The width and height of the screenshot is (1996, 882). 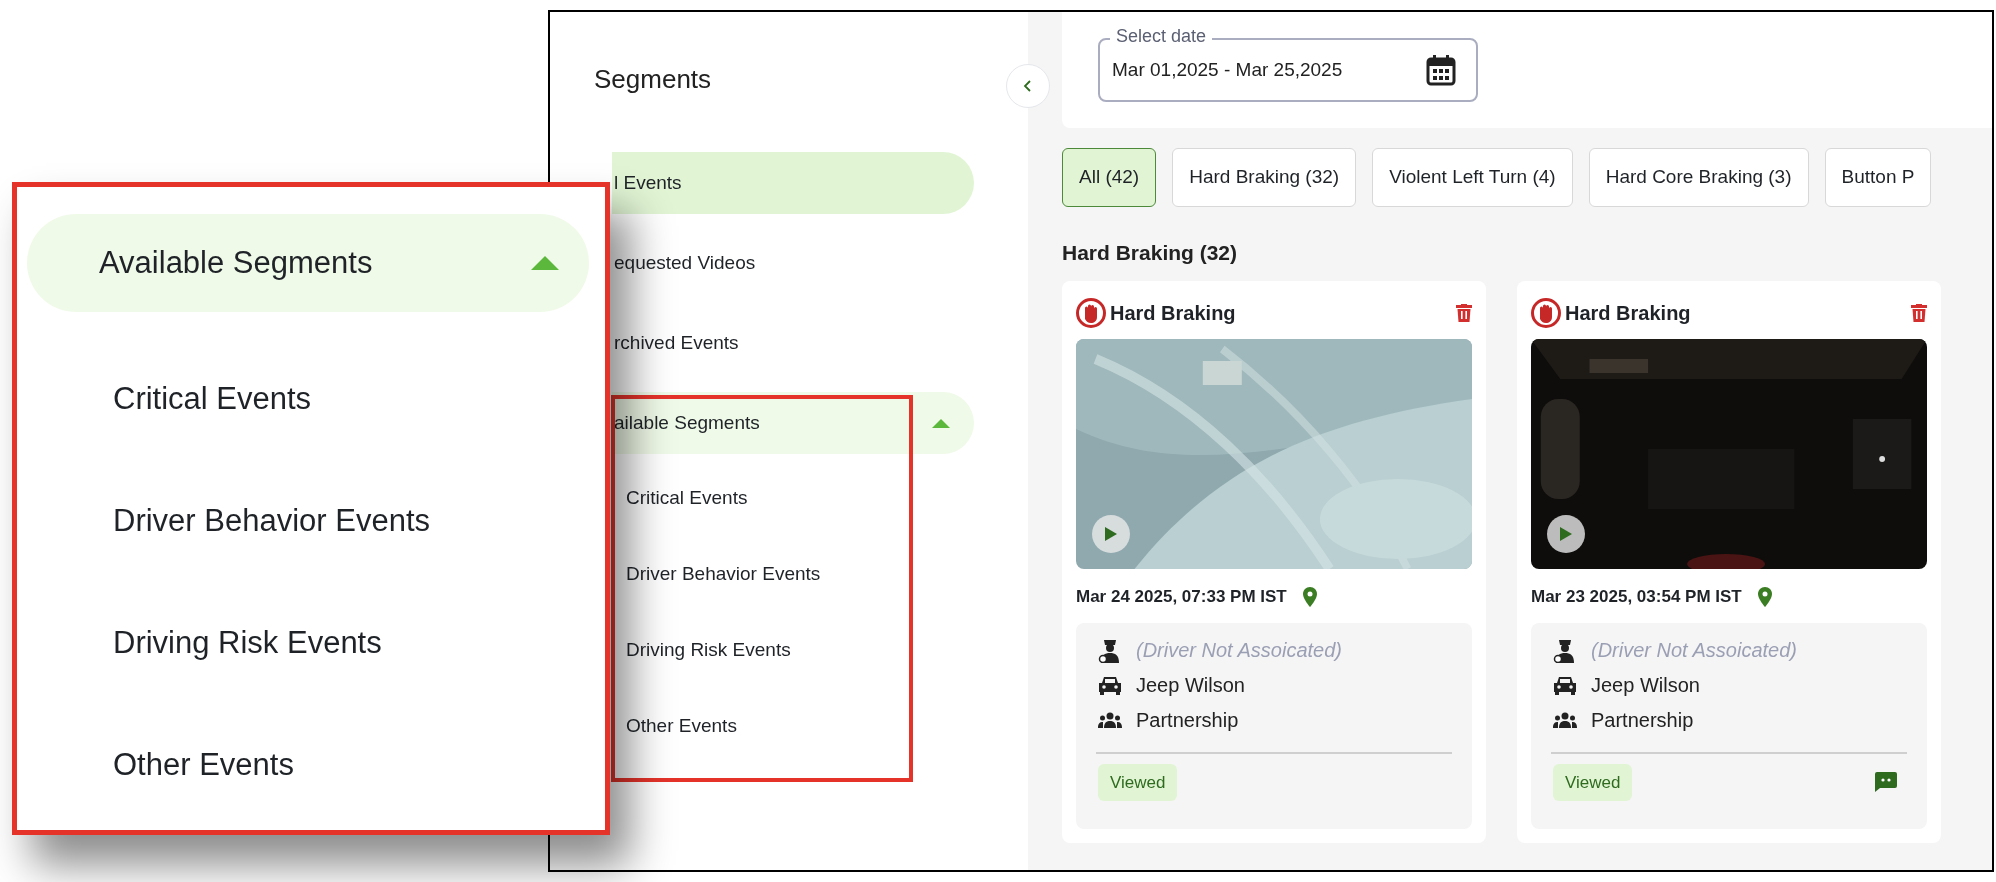 What do you see at coordinates (1181, 596) in the screenshot?
I see `event-date: Mar 24 2025, 07:33 PM IST` at bounding box center [1181, 596].